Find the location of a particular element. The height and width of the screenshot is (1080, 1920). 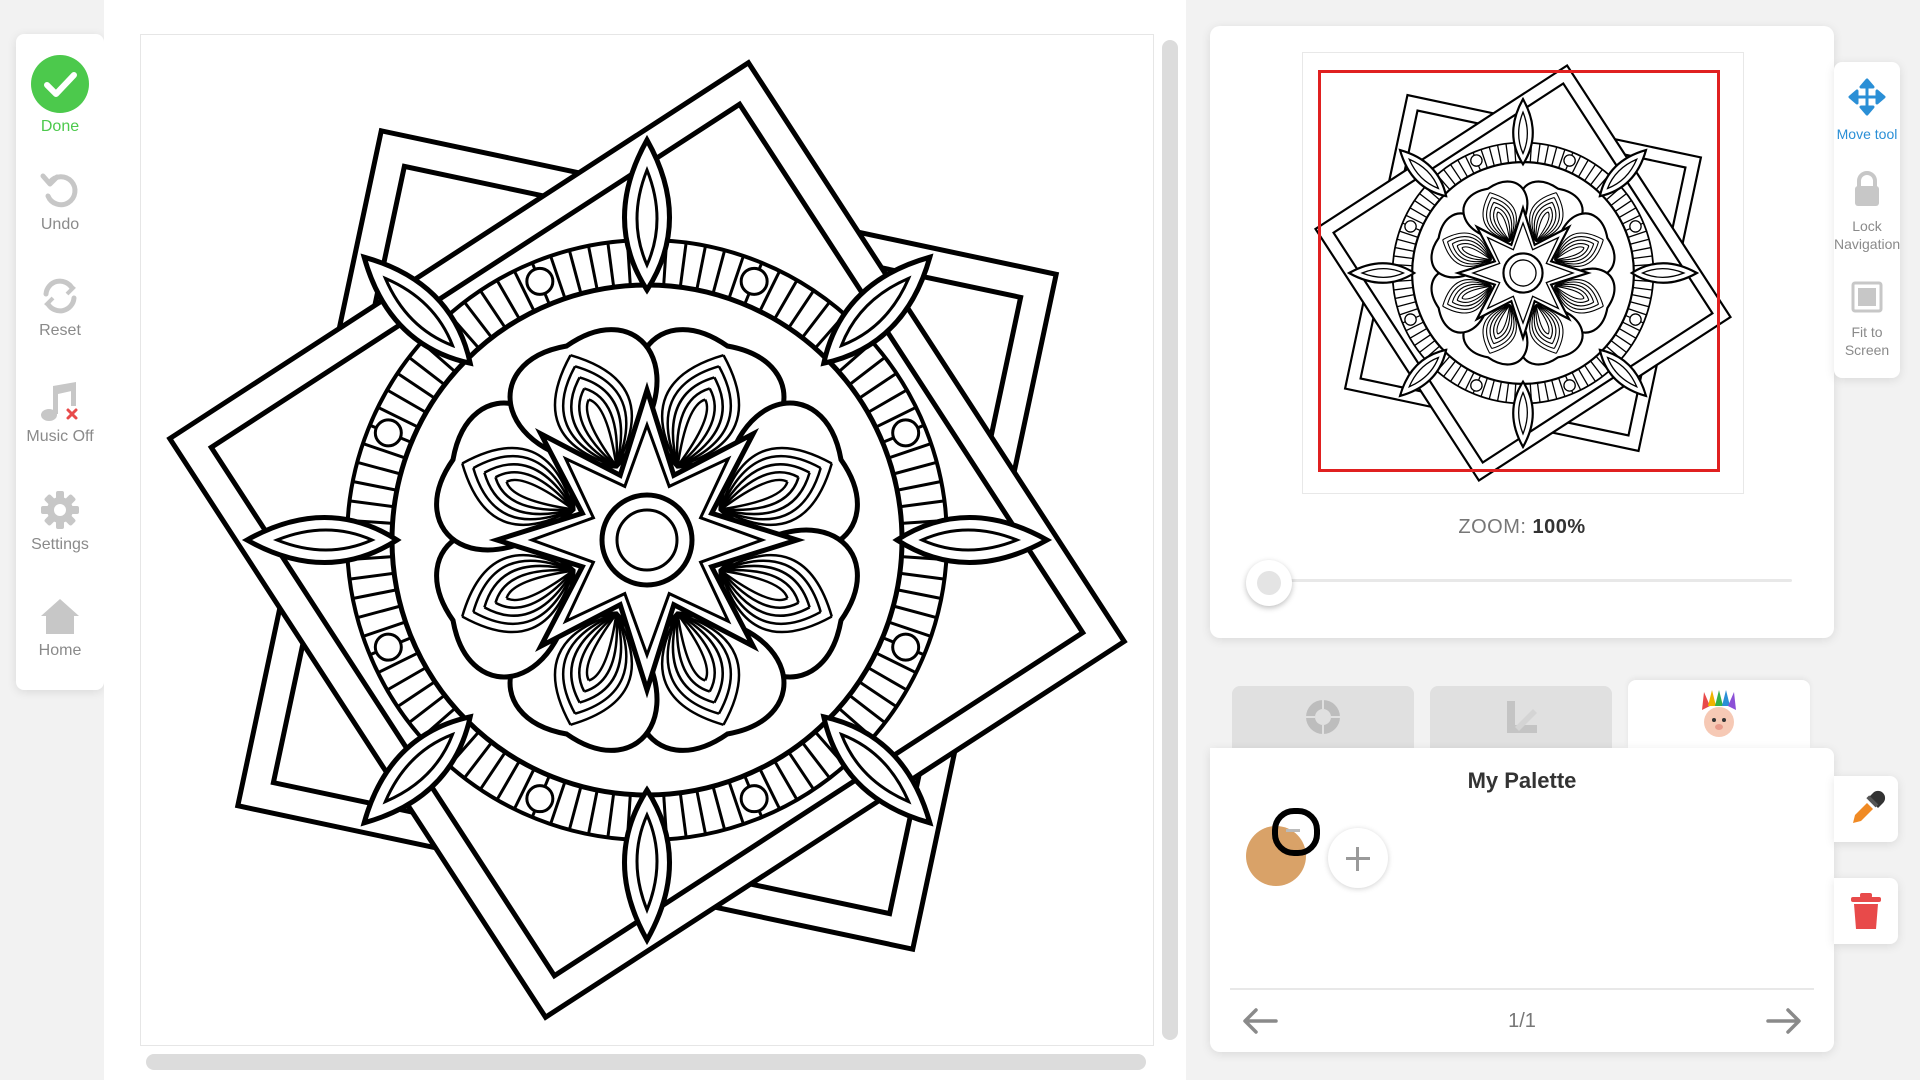

reset-button: Reset is located at coordinates (60, 307).